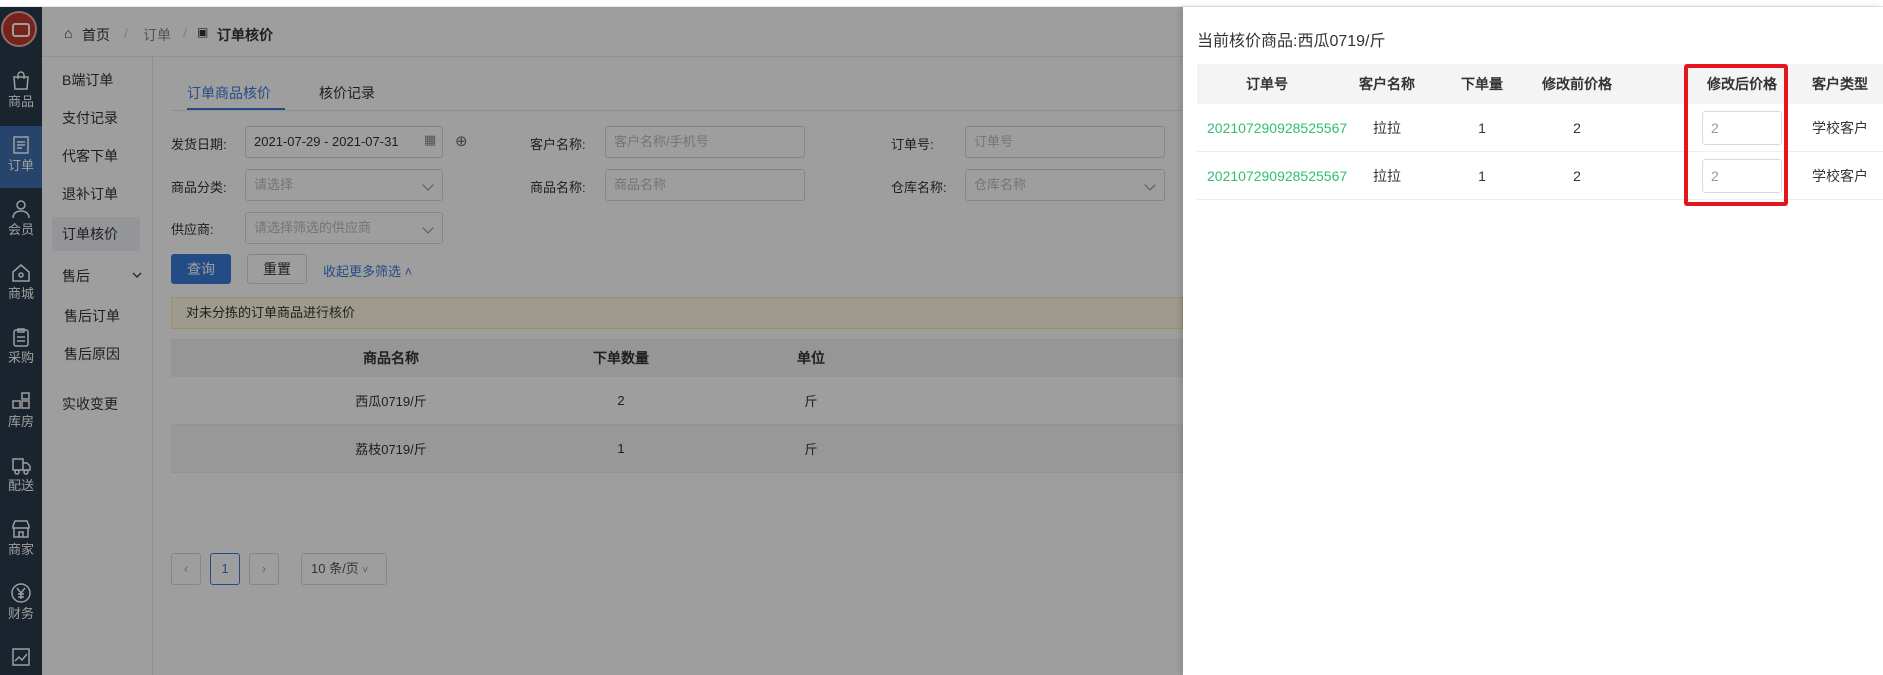 The image size is (1883, 675). I want to click on drawer-title-value: 西瓜0719/斤, so click(1341, 41).